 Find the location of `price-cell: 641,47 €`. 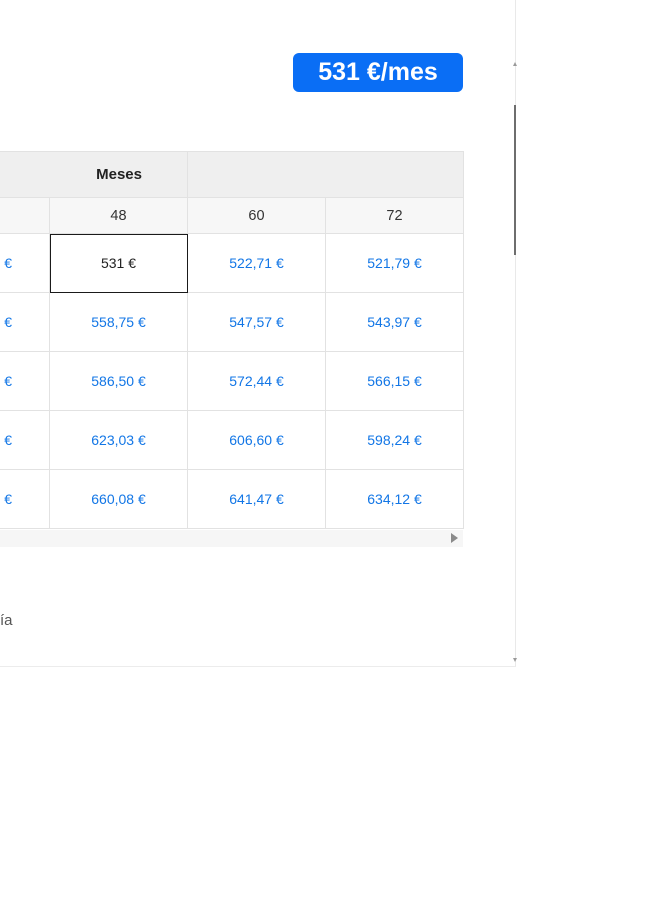

price-cell: 641,47 € is located at coordinates (256, 499).